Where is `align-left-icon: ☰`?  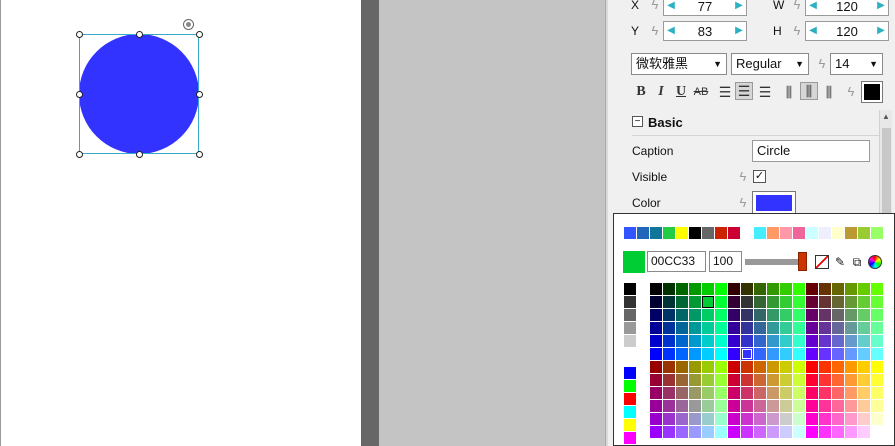
align-left-icon: ☰ is located at coordinates (725, 92).